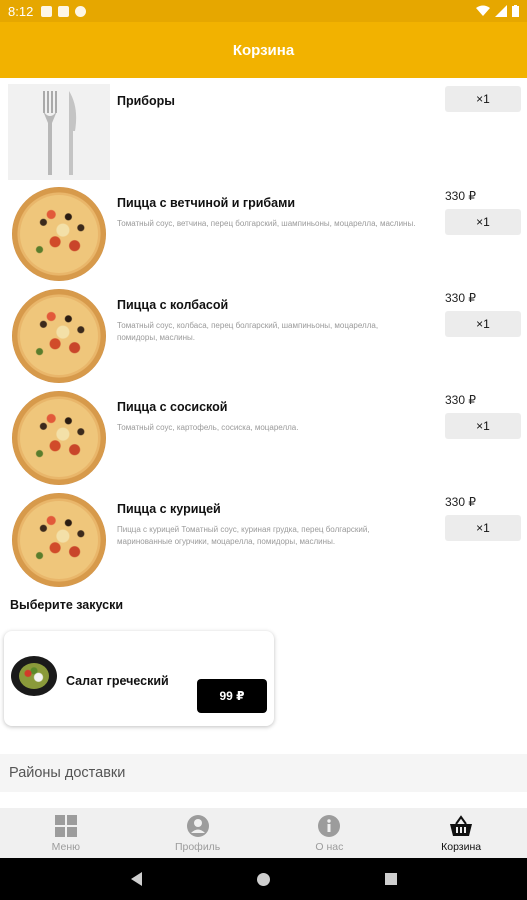  I want to click on tab-menu: Меню, so click(66, 833).